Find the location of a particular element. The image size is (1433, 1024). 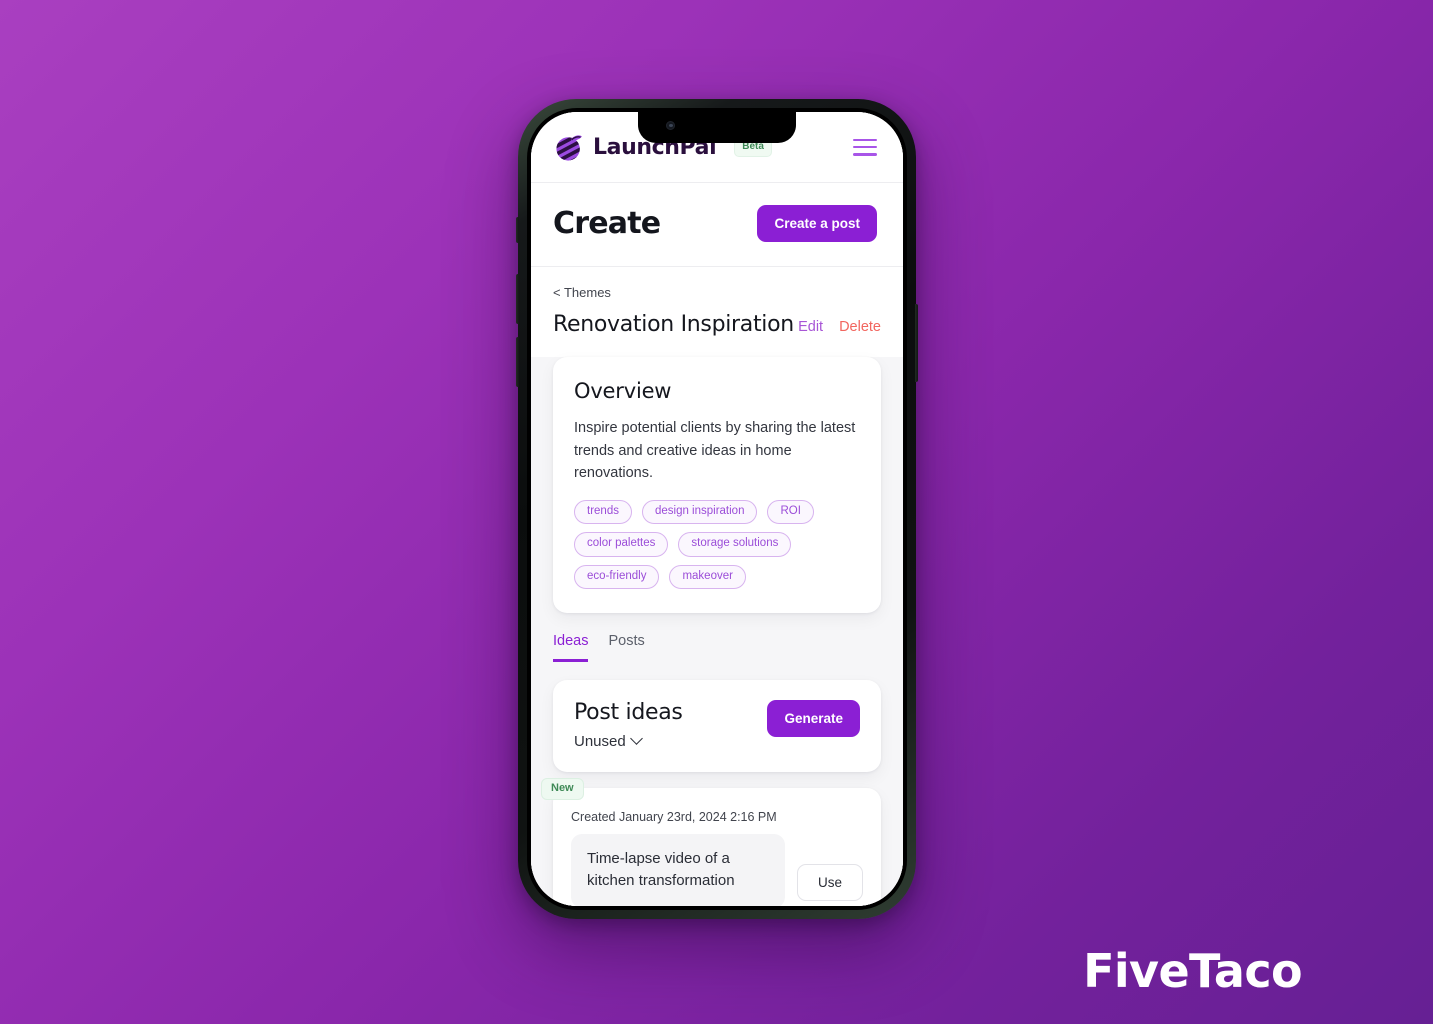

ideas-filter-value: Unused is located at coordinates (600, 742).